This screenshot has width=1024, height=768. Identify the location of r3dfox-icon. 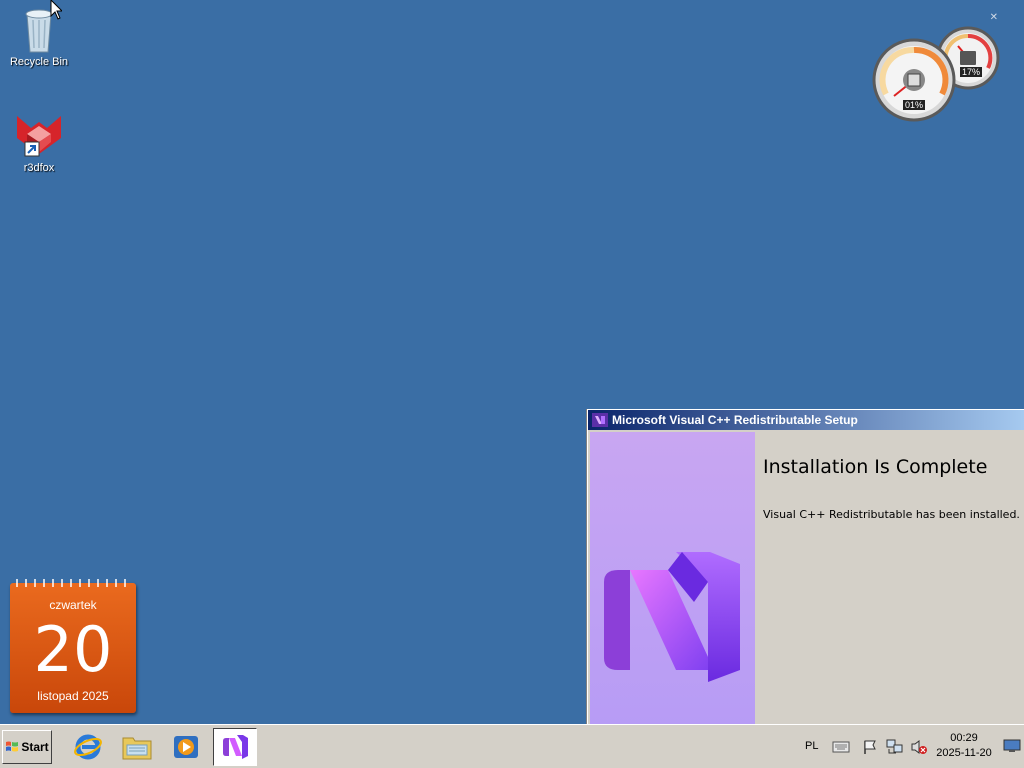
(39, 136).